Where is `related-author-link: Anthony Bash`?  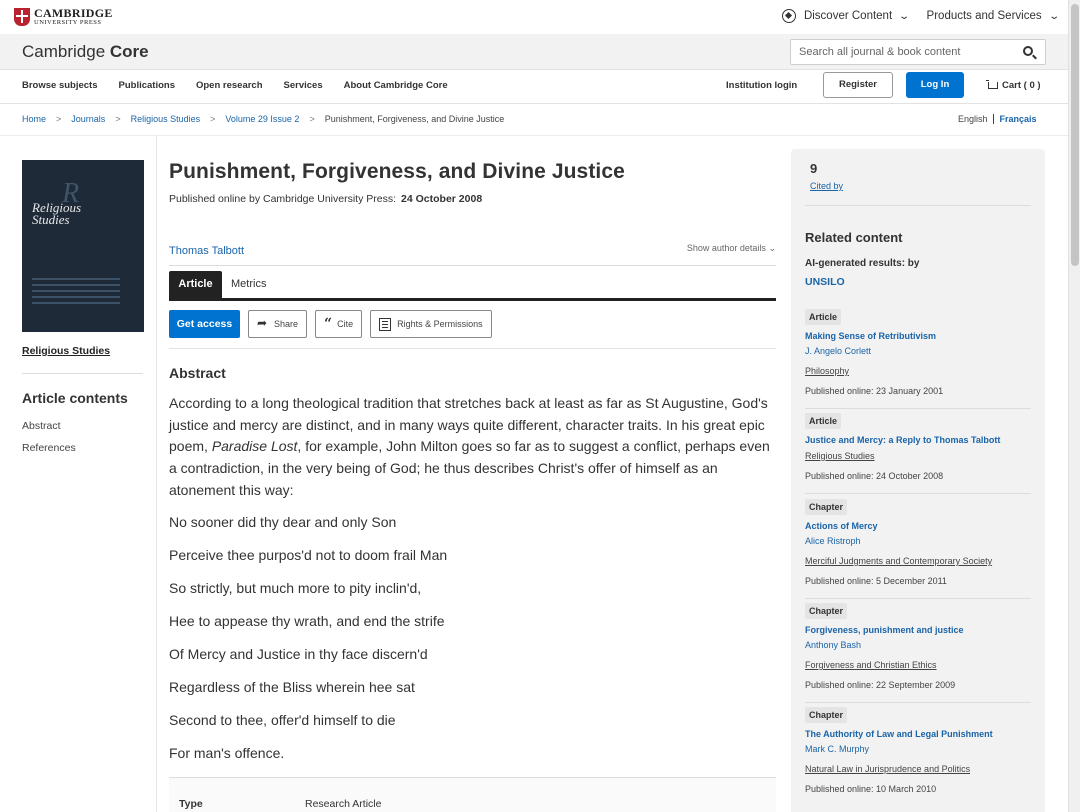 related-author-link: Anthony Bash is located at coordinates (918, 645).